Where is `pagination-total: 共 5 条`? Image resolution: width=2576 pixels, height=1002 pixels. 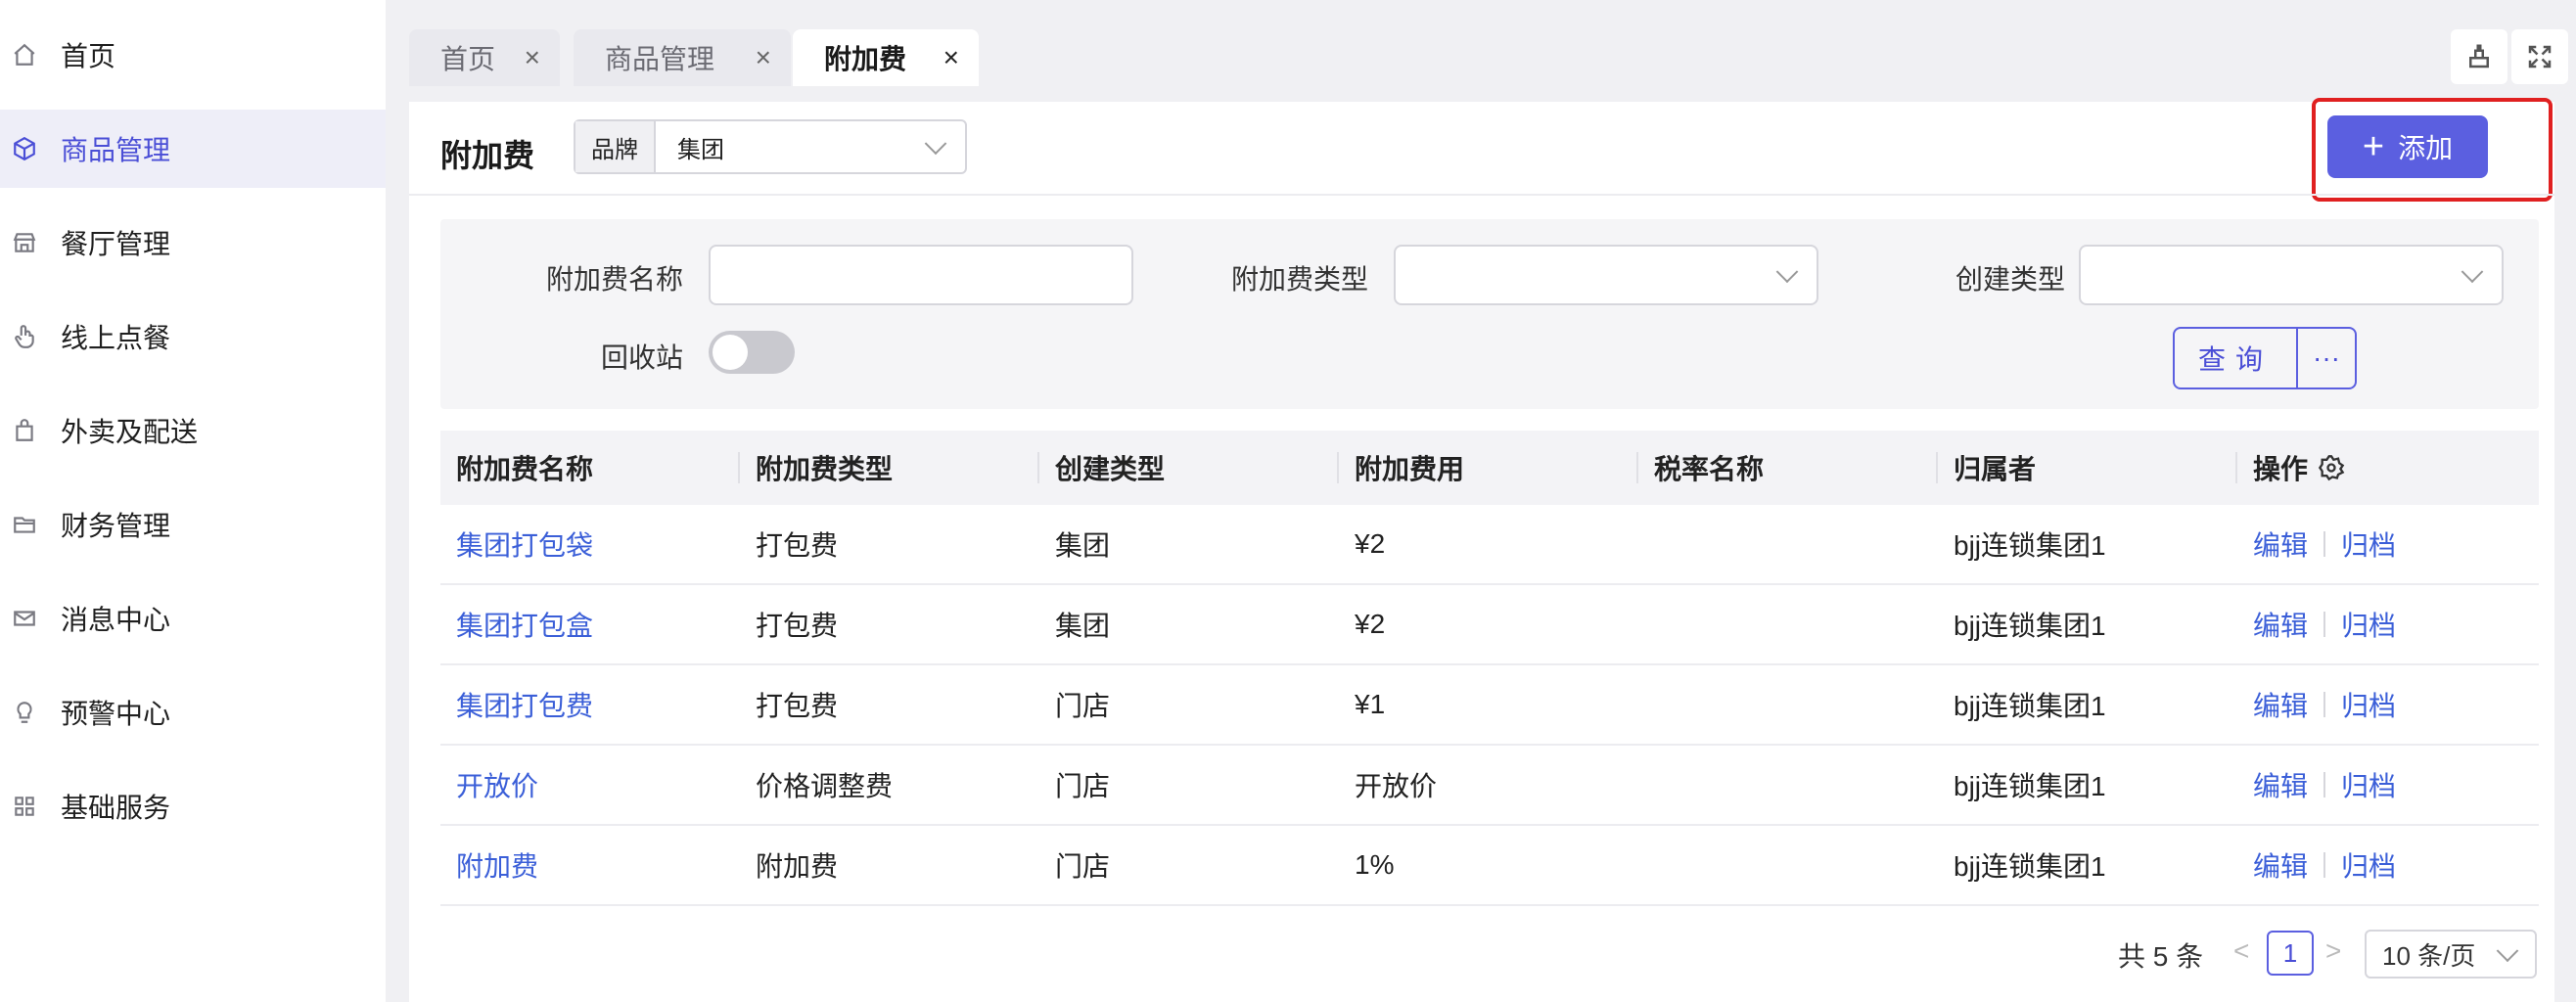 pagination-total: 共 5 条 is located at coordinates (2161, 956).